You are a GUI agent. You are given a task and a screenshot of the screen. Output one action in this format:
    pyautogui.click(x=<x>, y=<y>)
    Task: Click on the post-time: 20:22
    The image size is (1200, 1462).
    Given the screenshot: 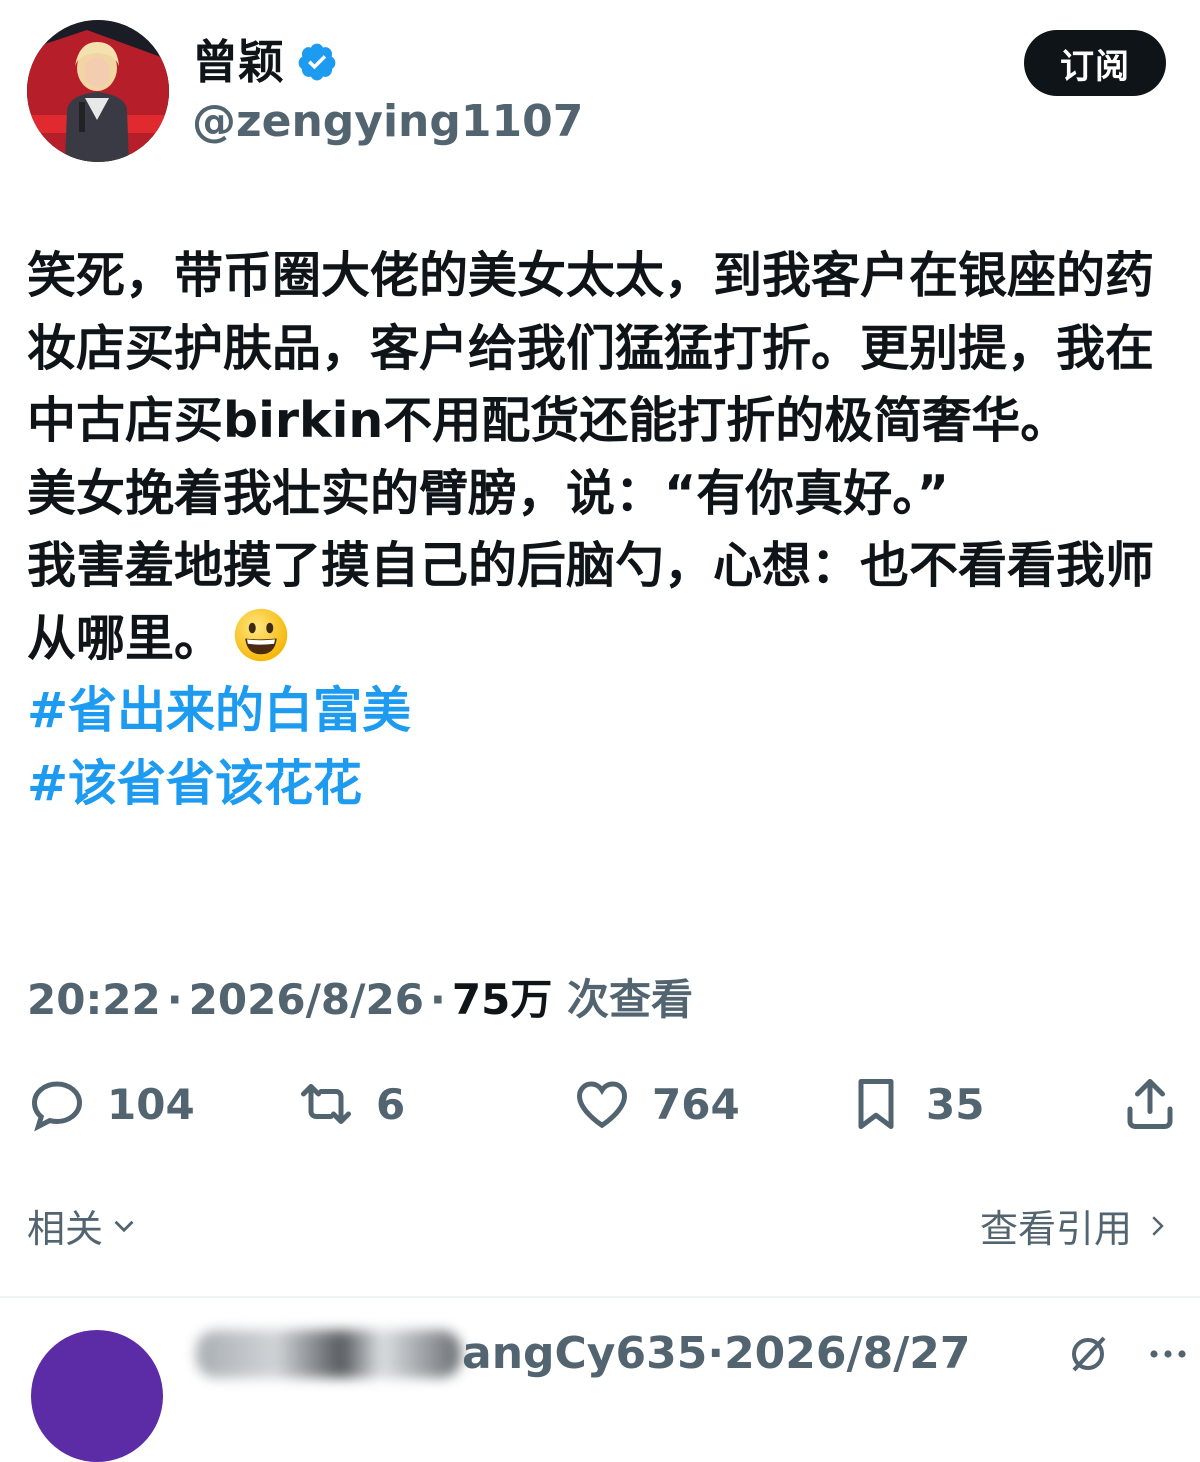 What is the action you would take?
    pyautogui.click(x=94, y=999)
    